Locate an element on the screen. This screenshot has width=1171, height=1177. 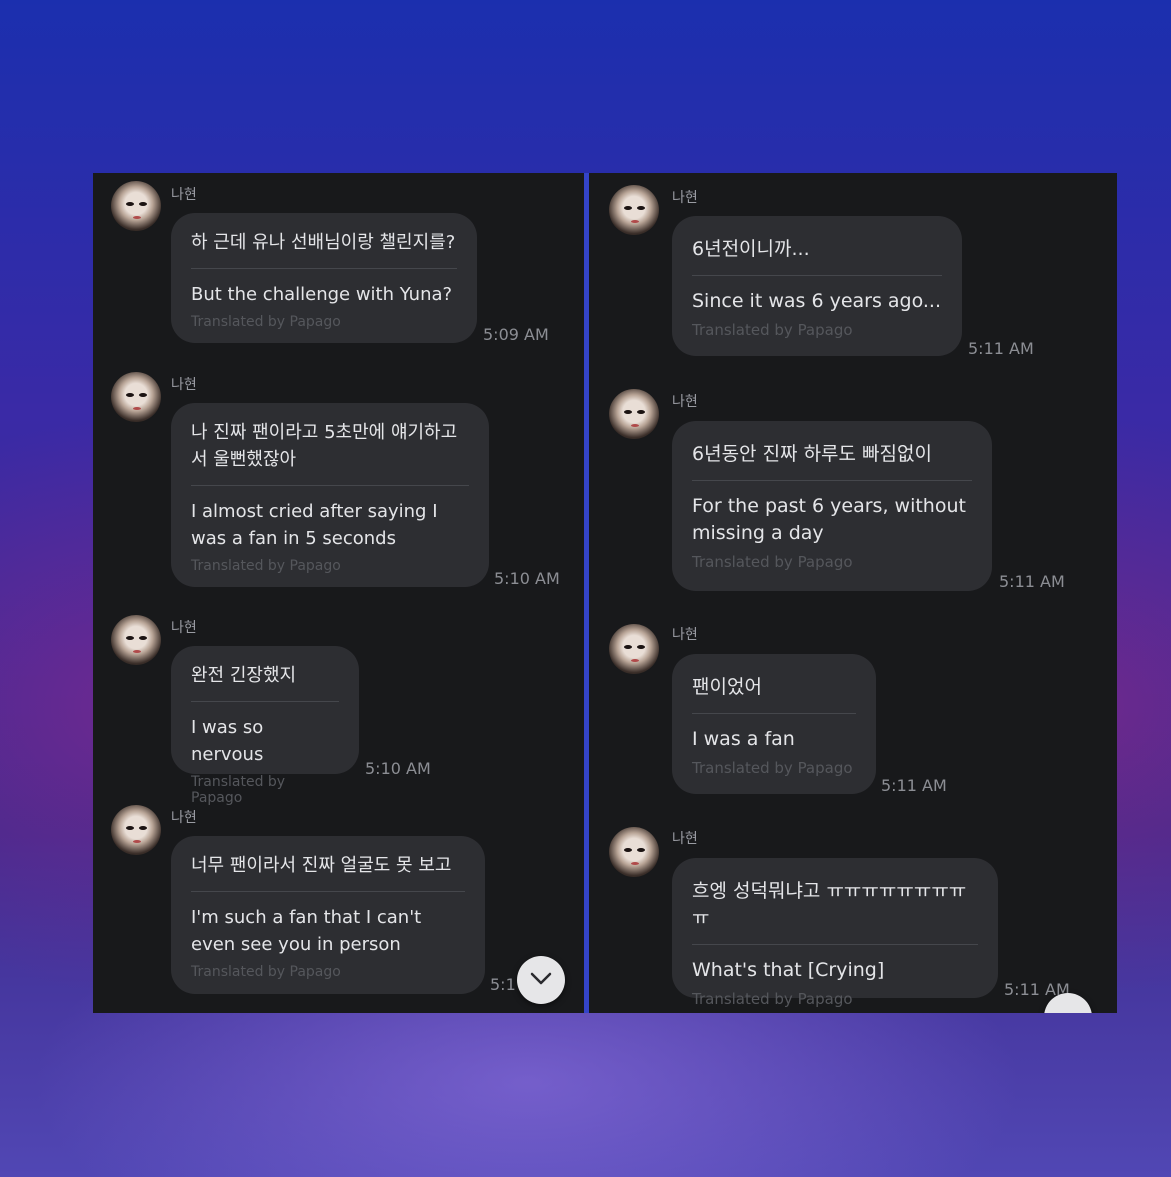
original-text: 완전 긴장했지 is located at coordinates (244, 675).